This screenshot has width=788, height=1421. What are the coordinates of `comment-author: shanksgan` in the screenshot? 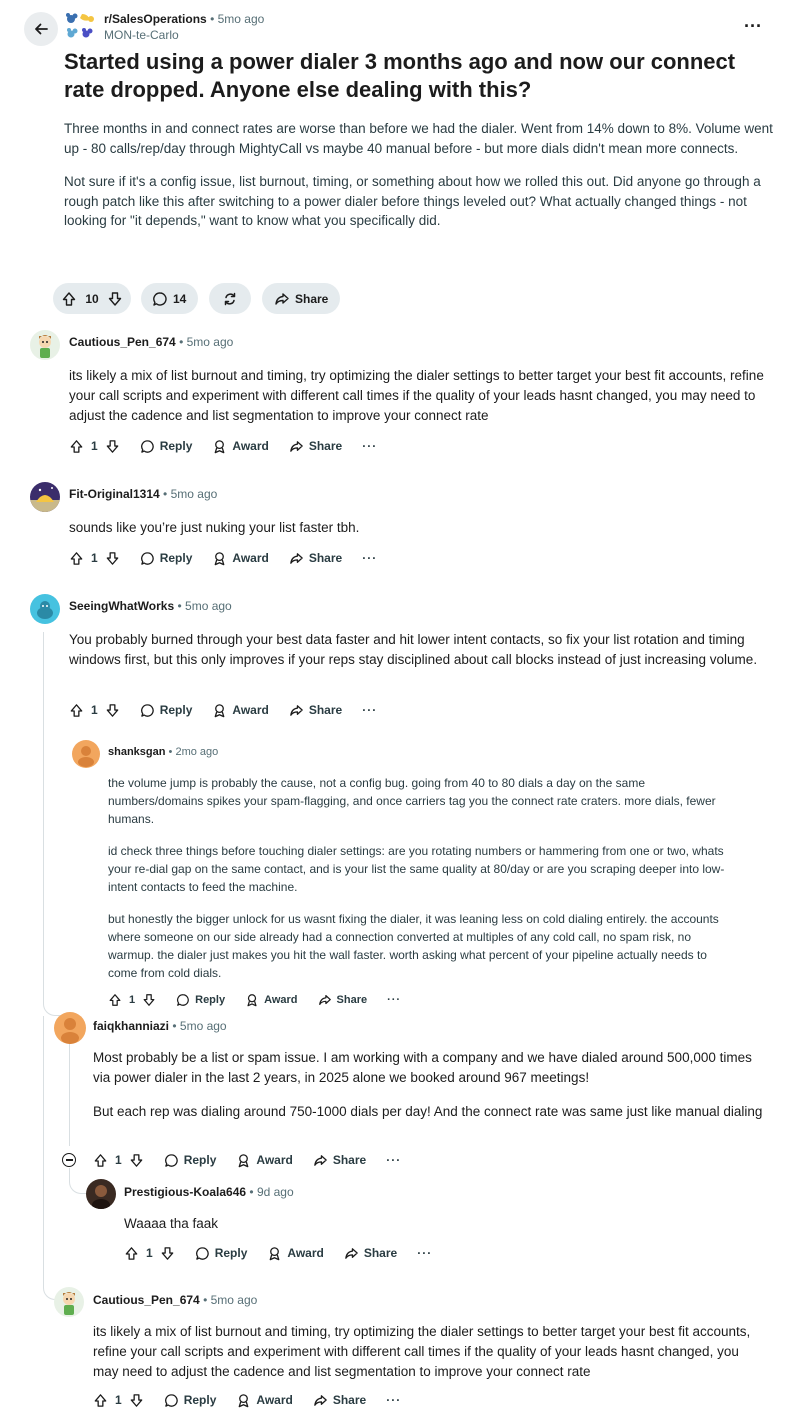 It's located at (136, 752).